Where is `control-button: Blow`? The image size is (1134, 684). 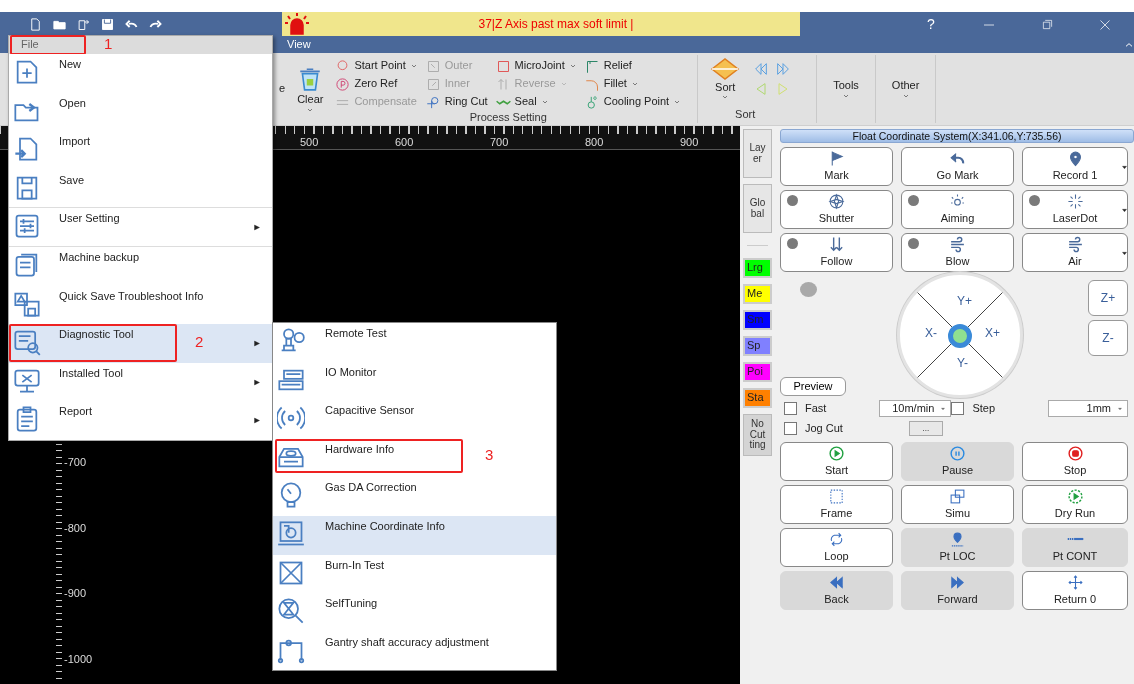 control-button: Blow is located at coordinates (957, 252).